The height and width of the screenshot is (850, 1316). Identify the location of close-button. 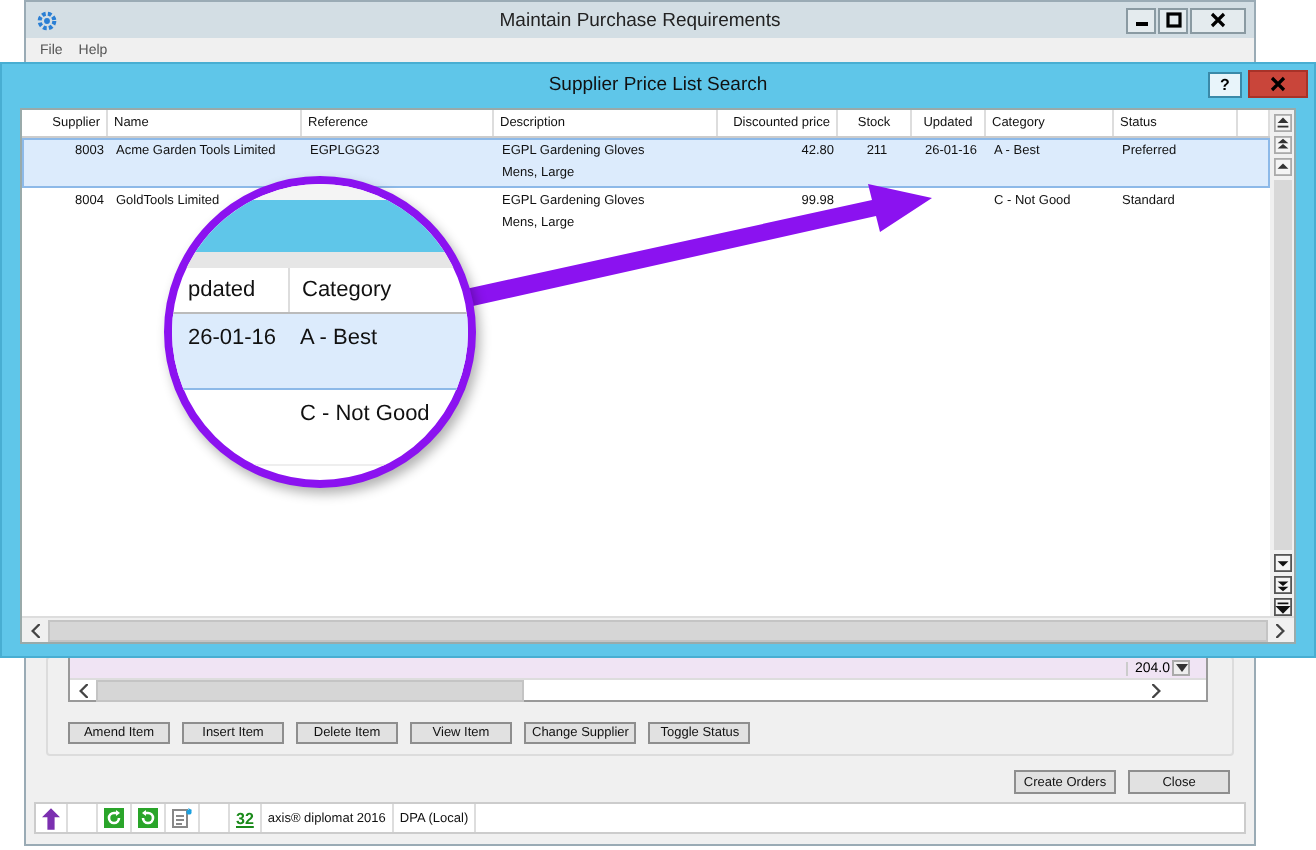
(1218, 20).